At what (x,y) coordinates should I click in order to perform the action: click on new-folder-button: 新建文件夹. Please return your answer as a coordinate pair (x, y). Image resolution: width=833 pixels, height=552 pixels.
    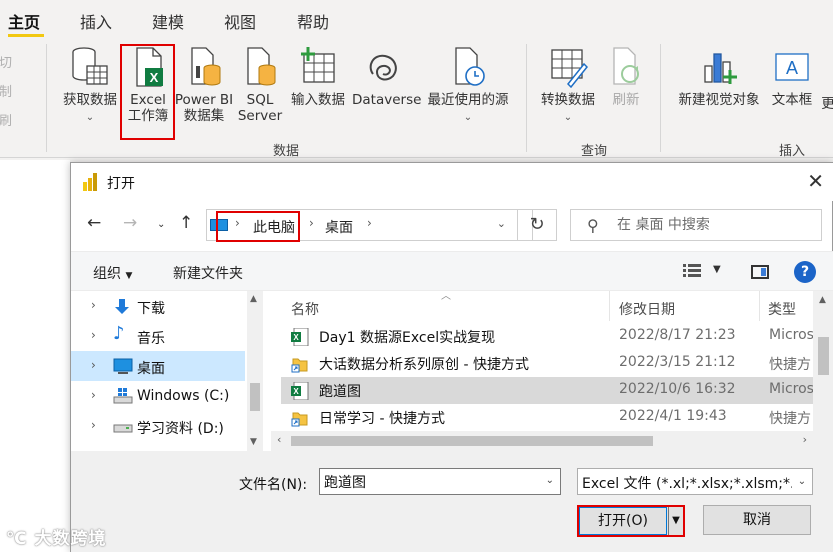
    Looking at the image, I should click on (208, 273).